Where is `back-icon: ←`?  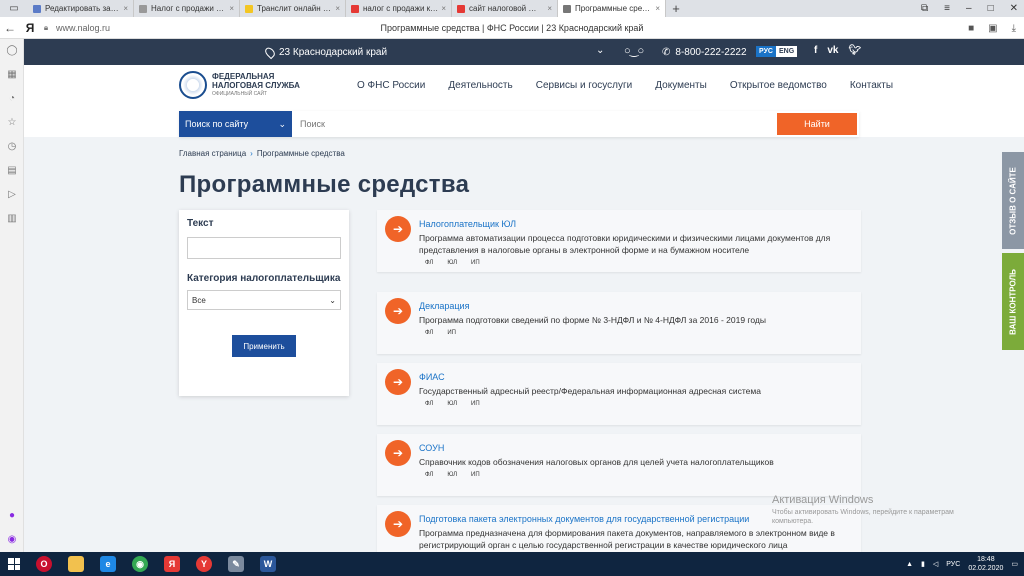
back-icon: ← is located at coordinates (10, 28).